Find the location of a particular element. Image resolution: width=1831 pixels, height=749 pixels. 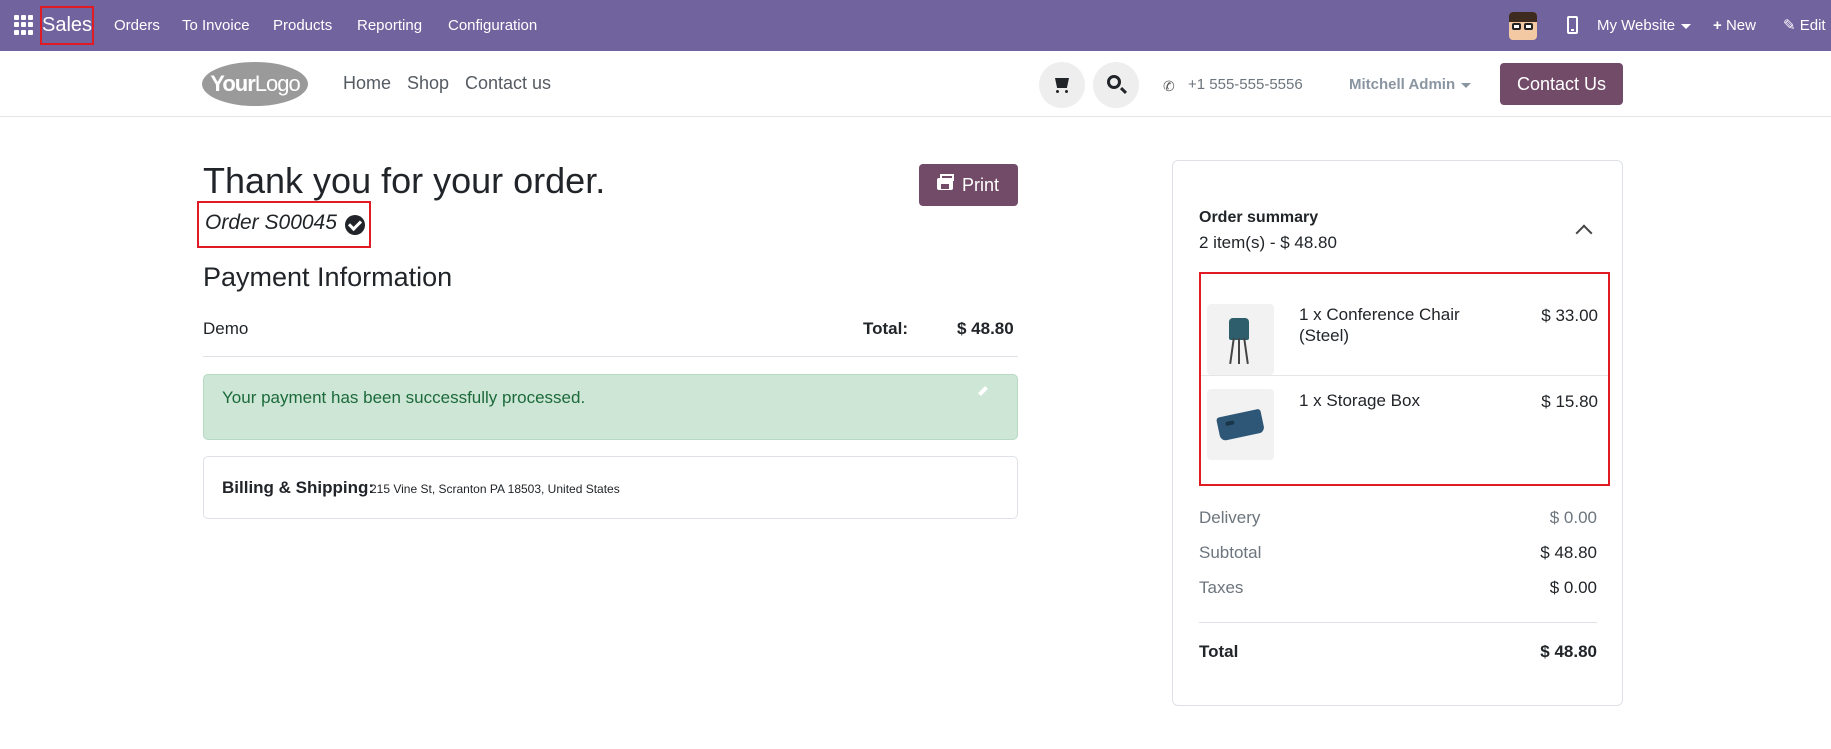

subtotal-label: Subtotal is located at coordinates (1230, 552).